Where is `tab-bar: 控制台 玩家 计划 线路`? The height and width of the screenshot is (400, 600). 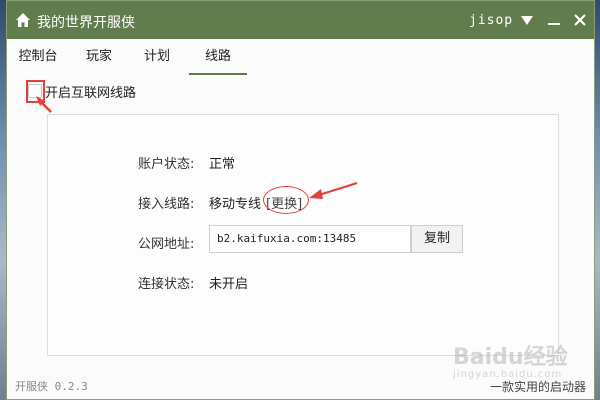
tab-bar: 控制台 玩家 计划 线路 is located at coordinates (300, 60).